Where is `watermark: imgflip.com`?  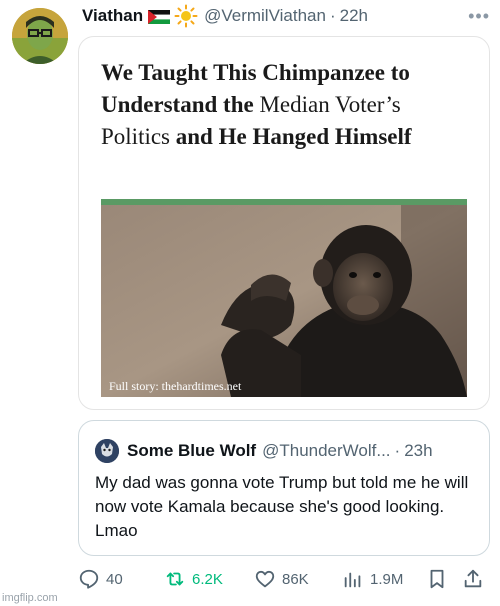
watermark: imgflip.com is located at coordinates (30, 598).